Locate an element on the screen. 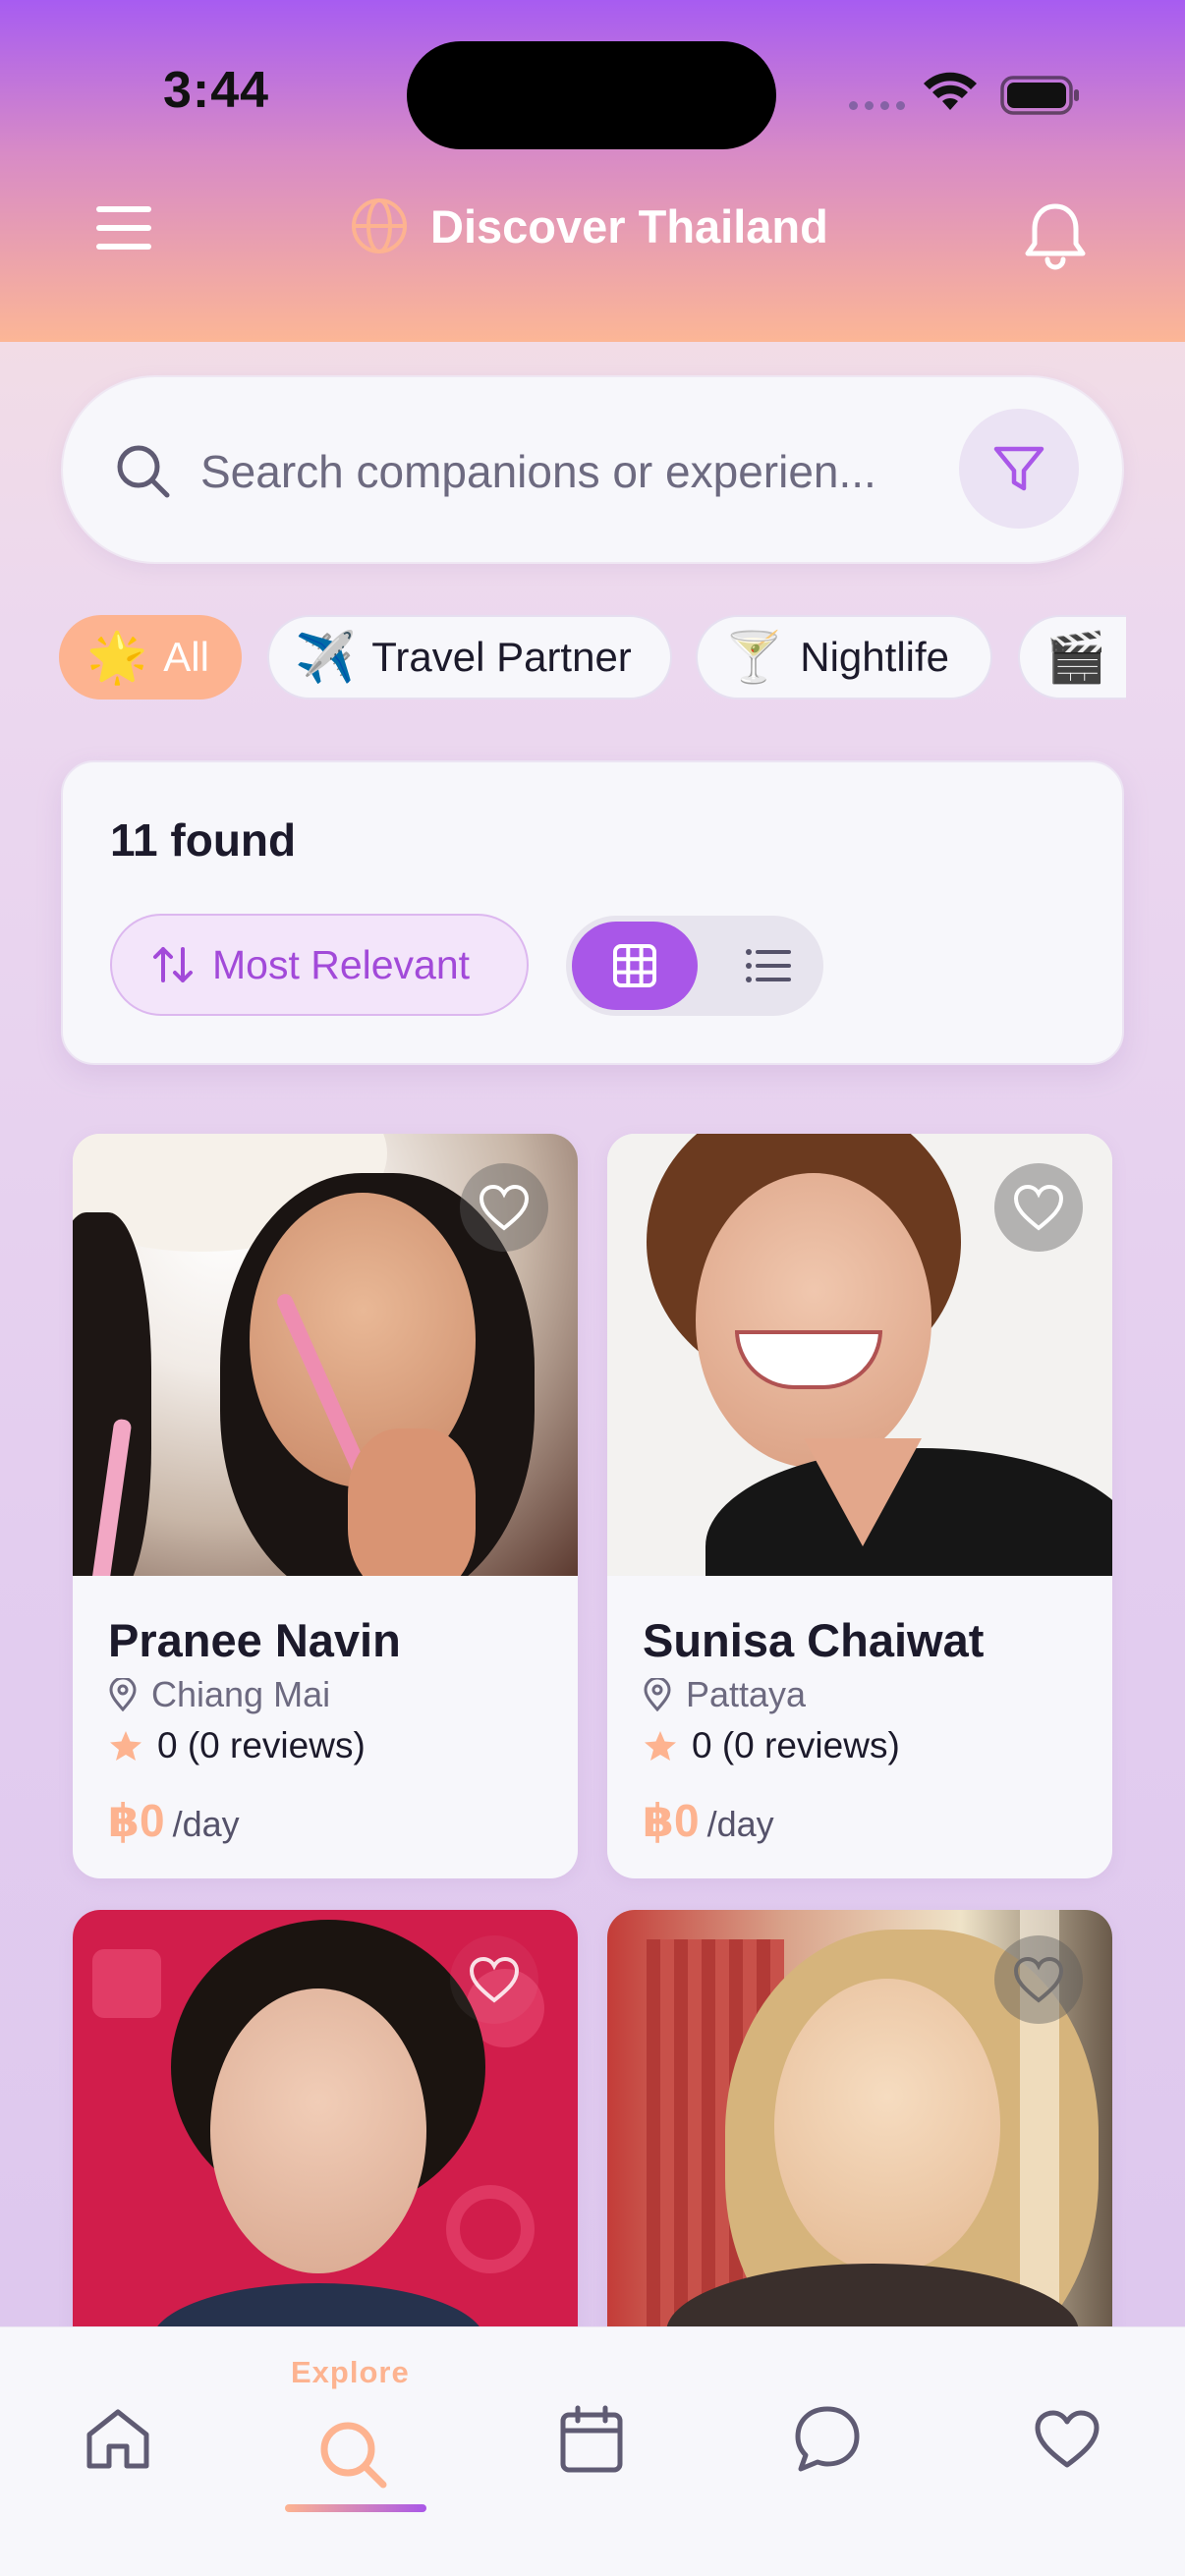  nav-active-label: Explore is located at coordinates (351, 2372).